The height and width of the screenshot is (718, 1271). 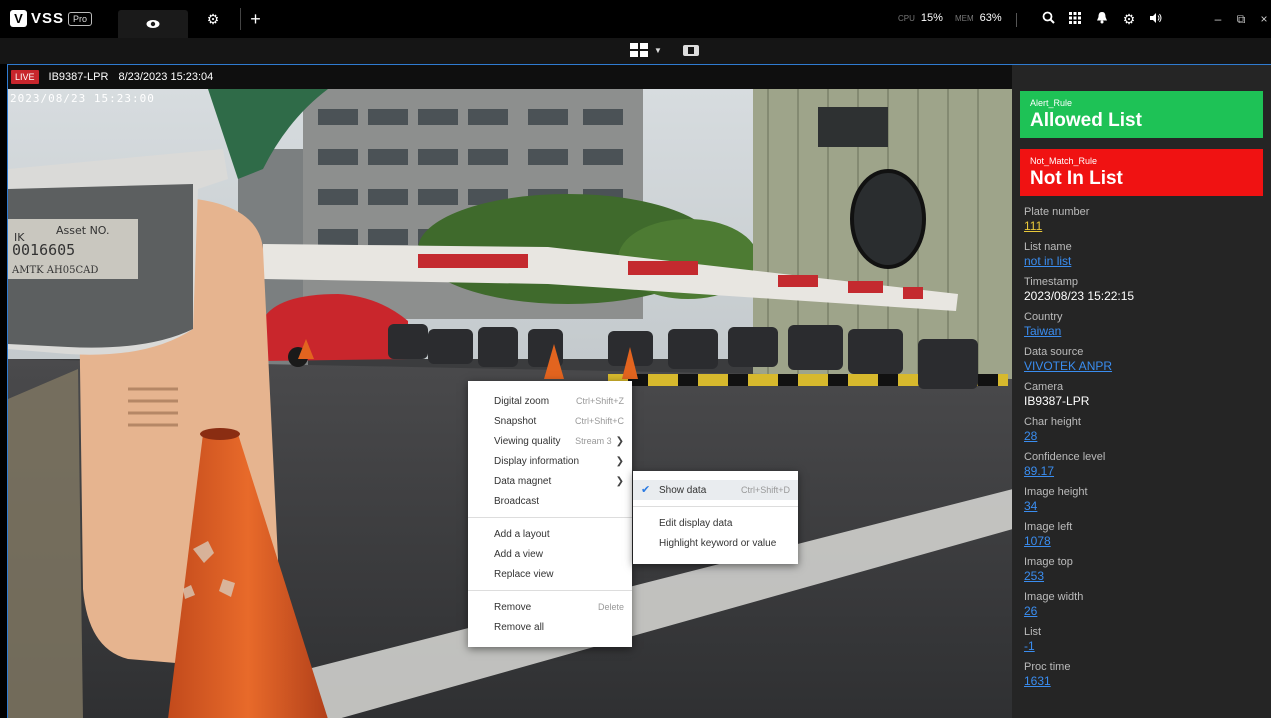 I want to click on field-value: 89.17, so click(x=1144, y=471).